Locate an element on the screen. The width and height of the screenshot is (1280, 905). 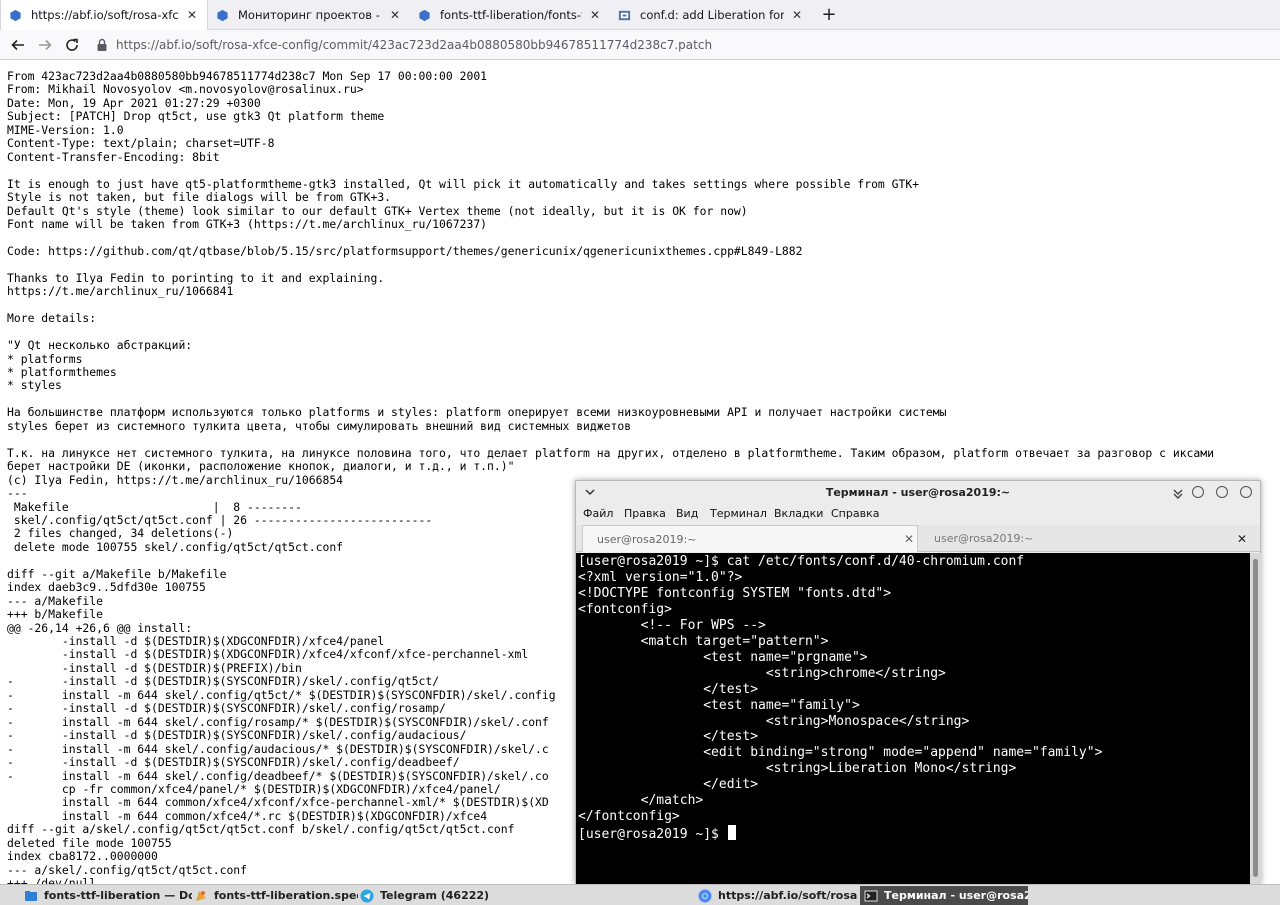
terminal-tab-1: user@rosa2019:~ ✕ is located at coordinates (750, 538).